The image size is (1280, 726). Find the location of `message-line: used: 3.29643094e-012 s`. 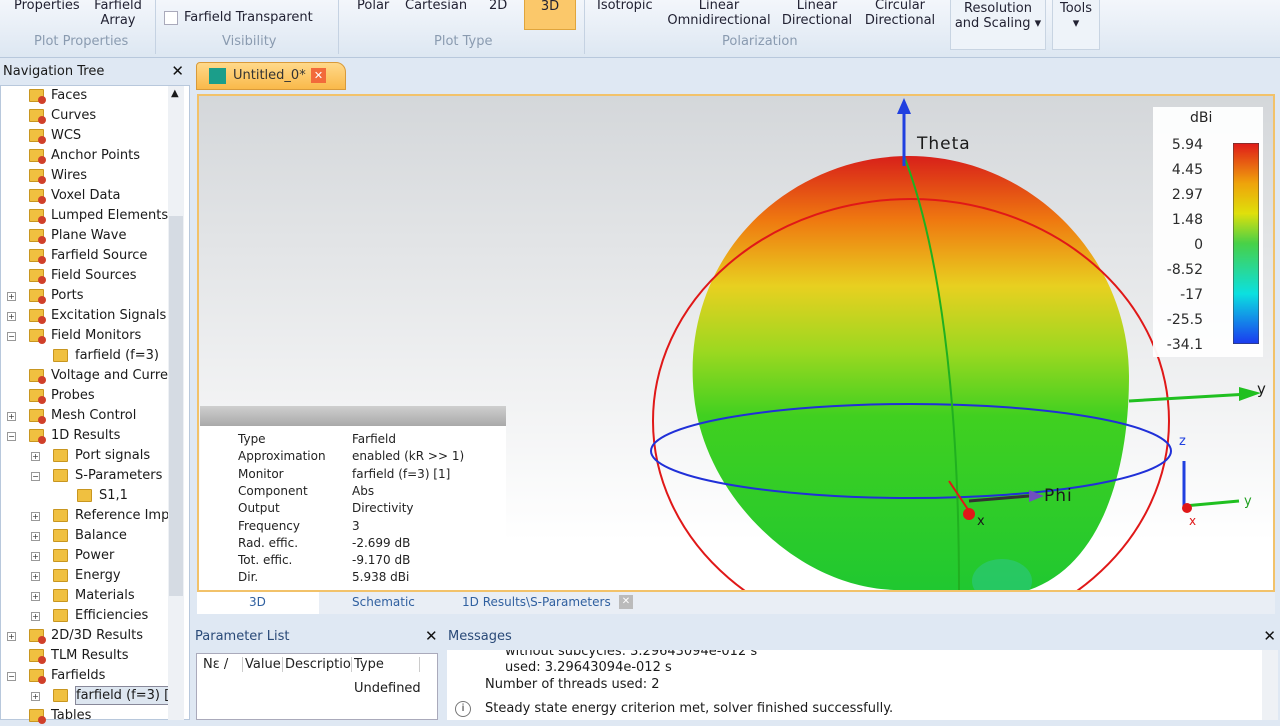

message-line: used: 3.29643094e-012 s is located at coordinates (588, 667).